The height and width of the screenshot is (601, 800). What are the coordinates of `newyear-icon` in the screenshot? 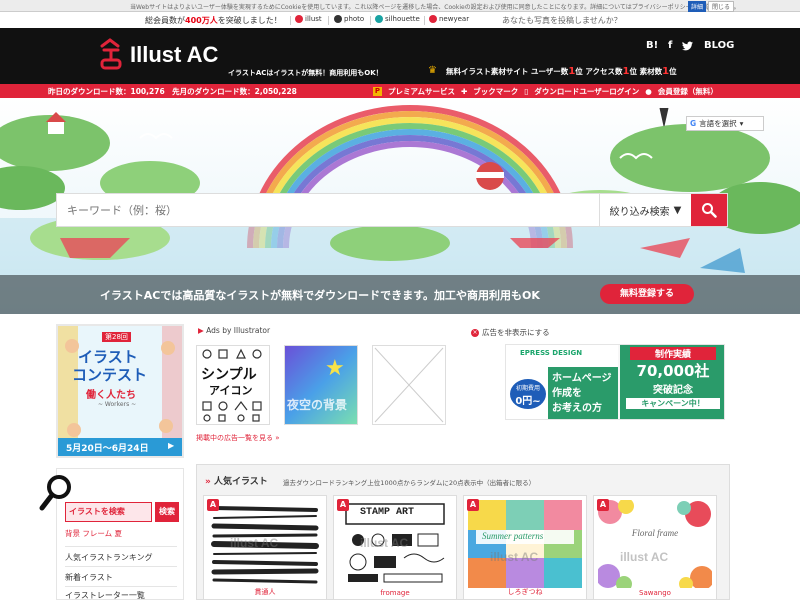 It's located at (433, 19).